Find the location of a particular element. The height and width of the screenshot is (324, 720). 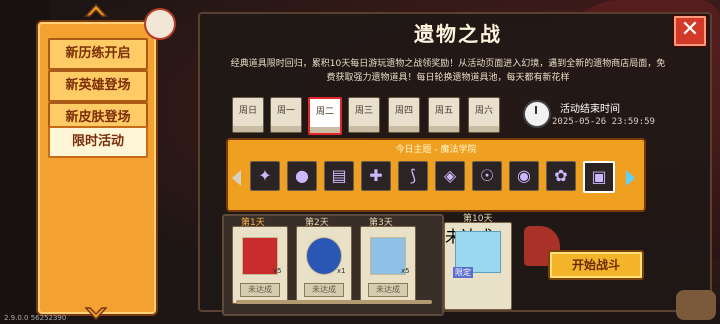

day-tab-wed: 周三 is located at coordinates (364, 115).